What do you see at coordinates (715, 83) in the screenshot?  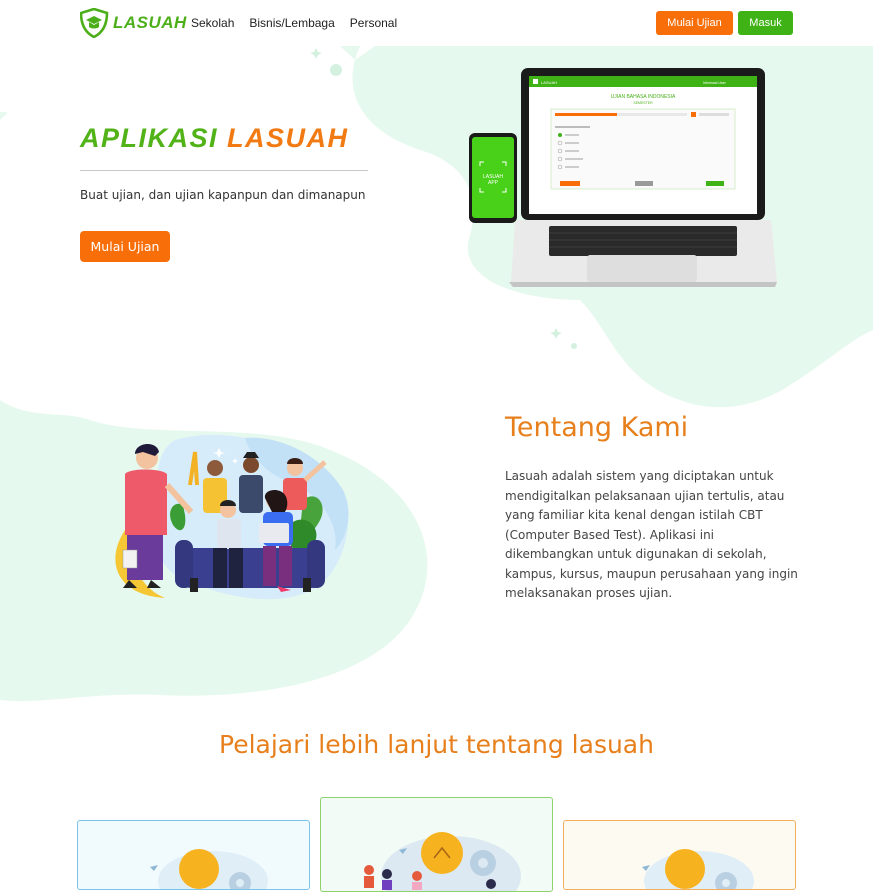 I see `svg-text: Informasi User` at bounding box center [715, 83].